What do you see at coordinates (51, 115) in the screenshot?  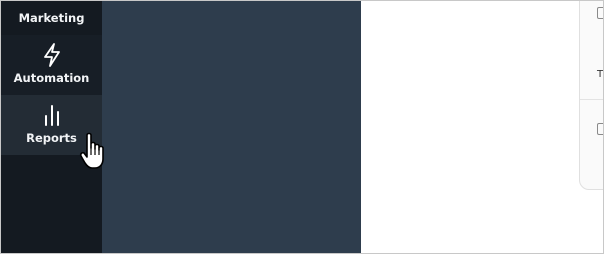 I see `bar-chart-icon` at bounding box center [51, 115].